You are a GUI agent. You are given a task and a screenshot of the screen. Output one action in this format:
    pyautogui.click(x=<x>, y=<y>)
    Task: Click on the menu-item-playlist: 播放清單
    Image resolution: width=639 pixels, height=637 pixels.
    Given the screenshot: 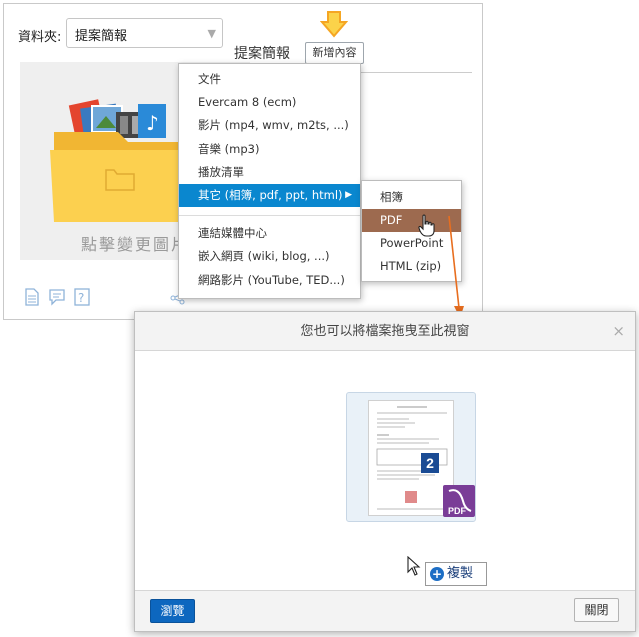 What is the action you would take?
    pyautogui.click(x=269, y=172)
    